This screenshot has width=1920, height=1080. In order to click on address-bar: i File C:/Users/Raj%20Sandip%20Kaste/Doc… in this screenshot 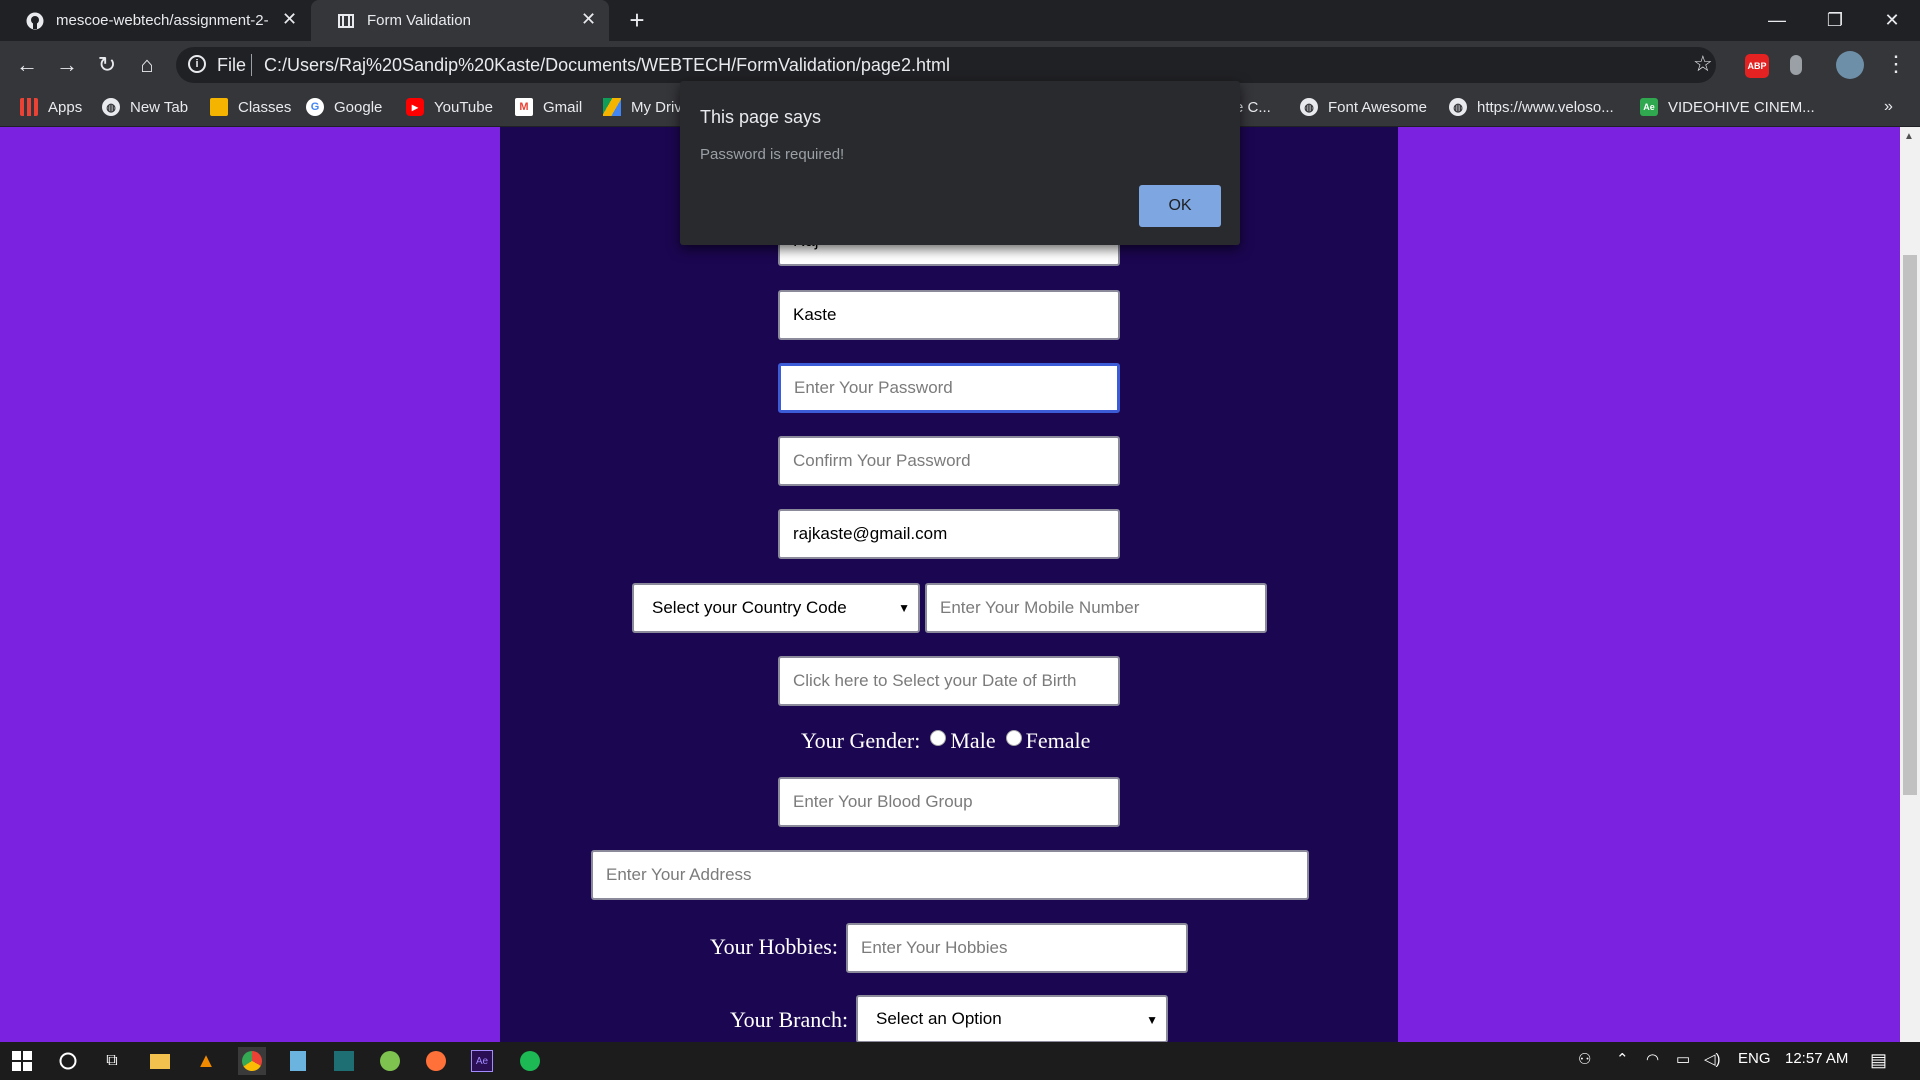, I will do `click(946, 65)`.